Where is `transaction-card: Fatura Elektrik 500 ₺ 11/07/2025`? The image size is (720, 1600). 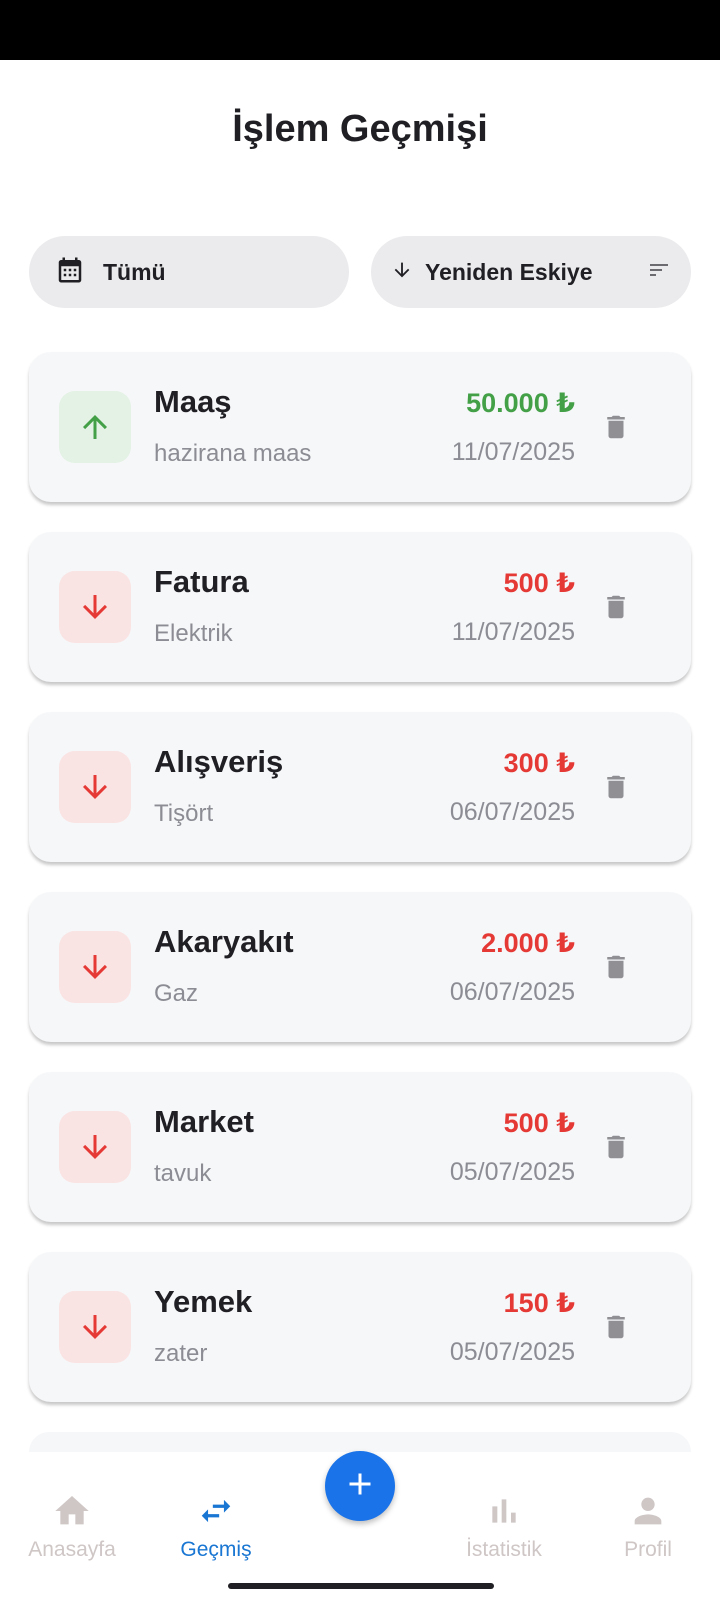 transaction-card: Fatura Elektrik 500 ₺ 11/07/2025 is located at coordinates (360, 607).